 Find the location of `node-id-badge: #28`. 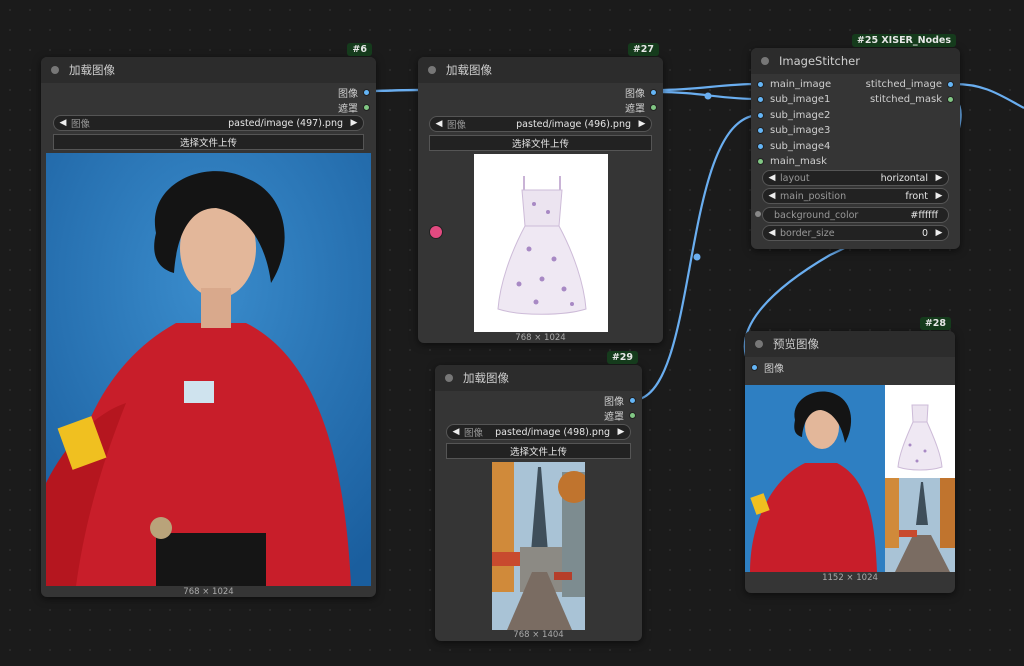

node-id-badge: #28 is located at coordinates (935, 323).